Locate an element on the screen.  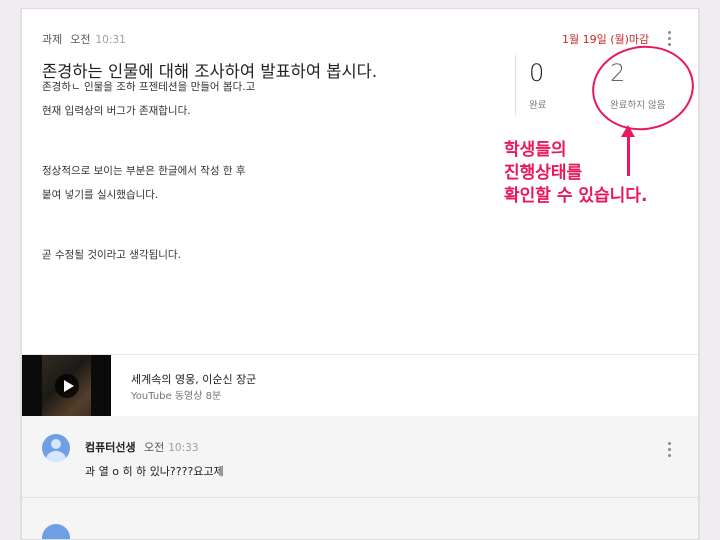
post-time: 10:31 is located at coordinates (110, 40).